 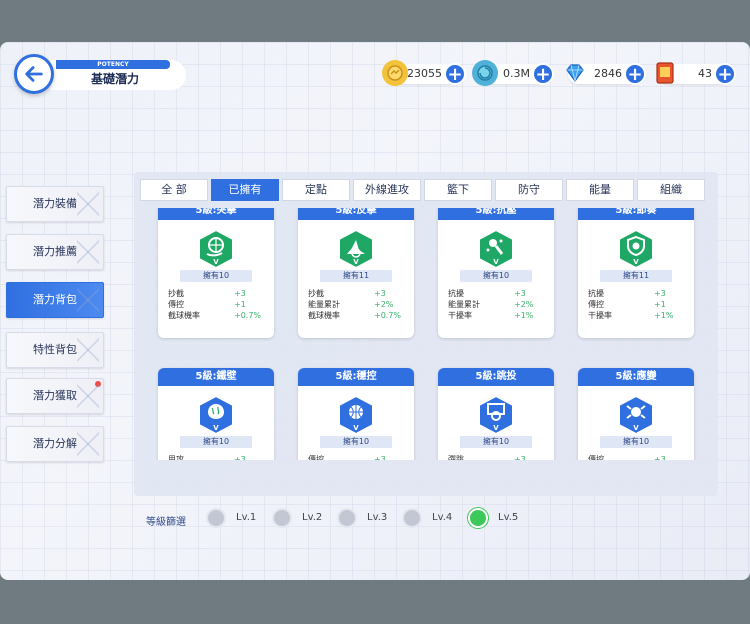 I want to click on sidebar-item-backpack: 潛力背包, so click(x=55, y=300).